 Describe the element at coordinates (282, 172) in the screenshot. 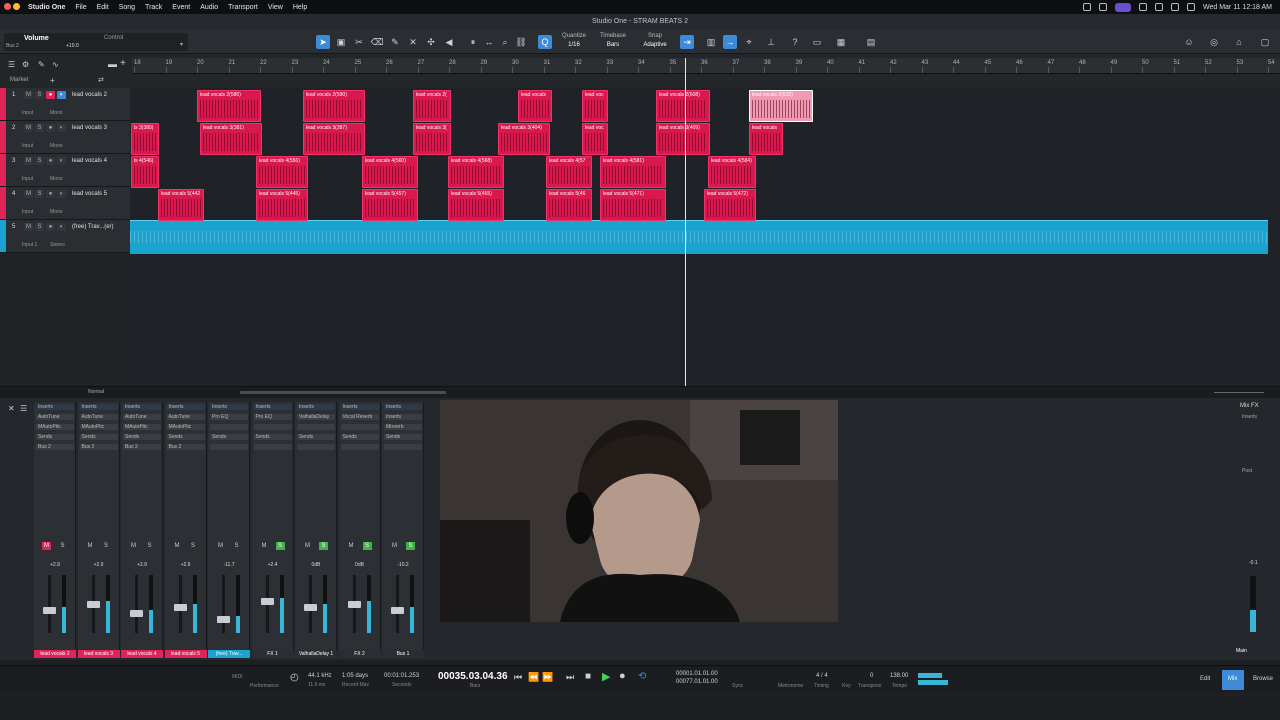

I see `audio-event-clip: lead vocals 4(556)` at that location.